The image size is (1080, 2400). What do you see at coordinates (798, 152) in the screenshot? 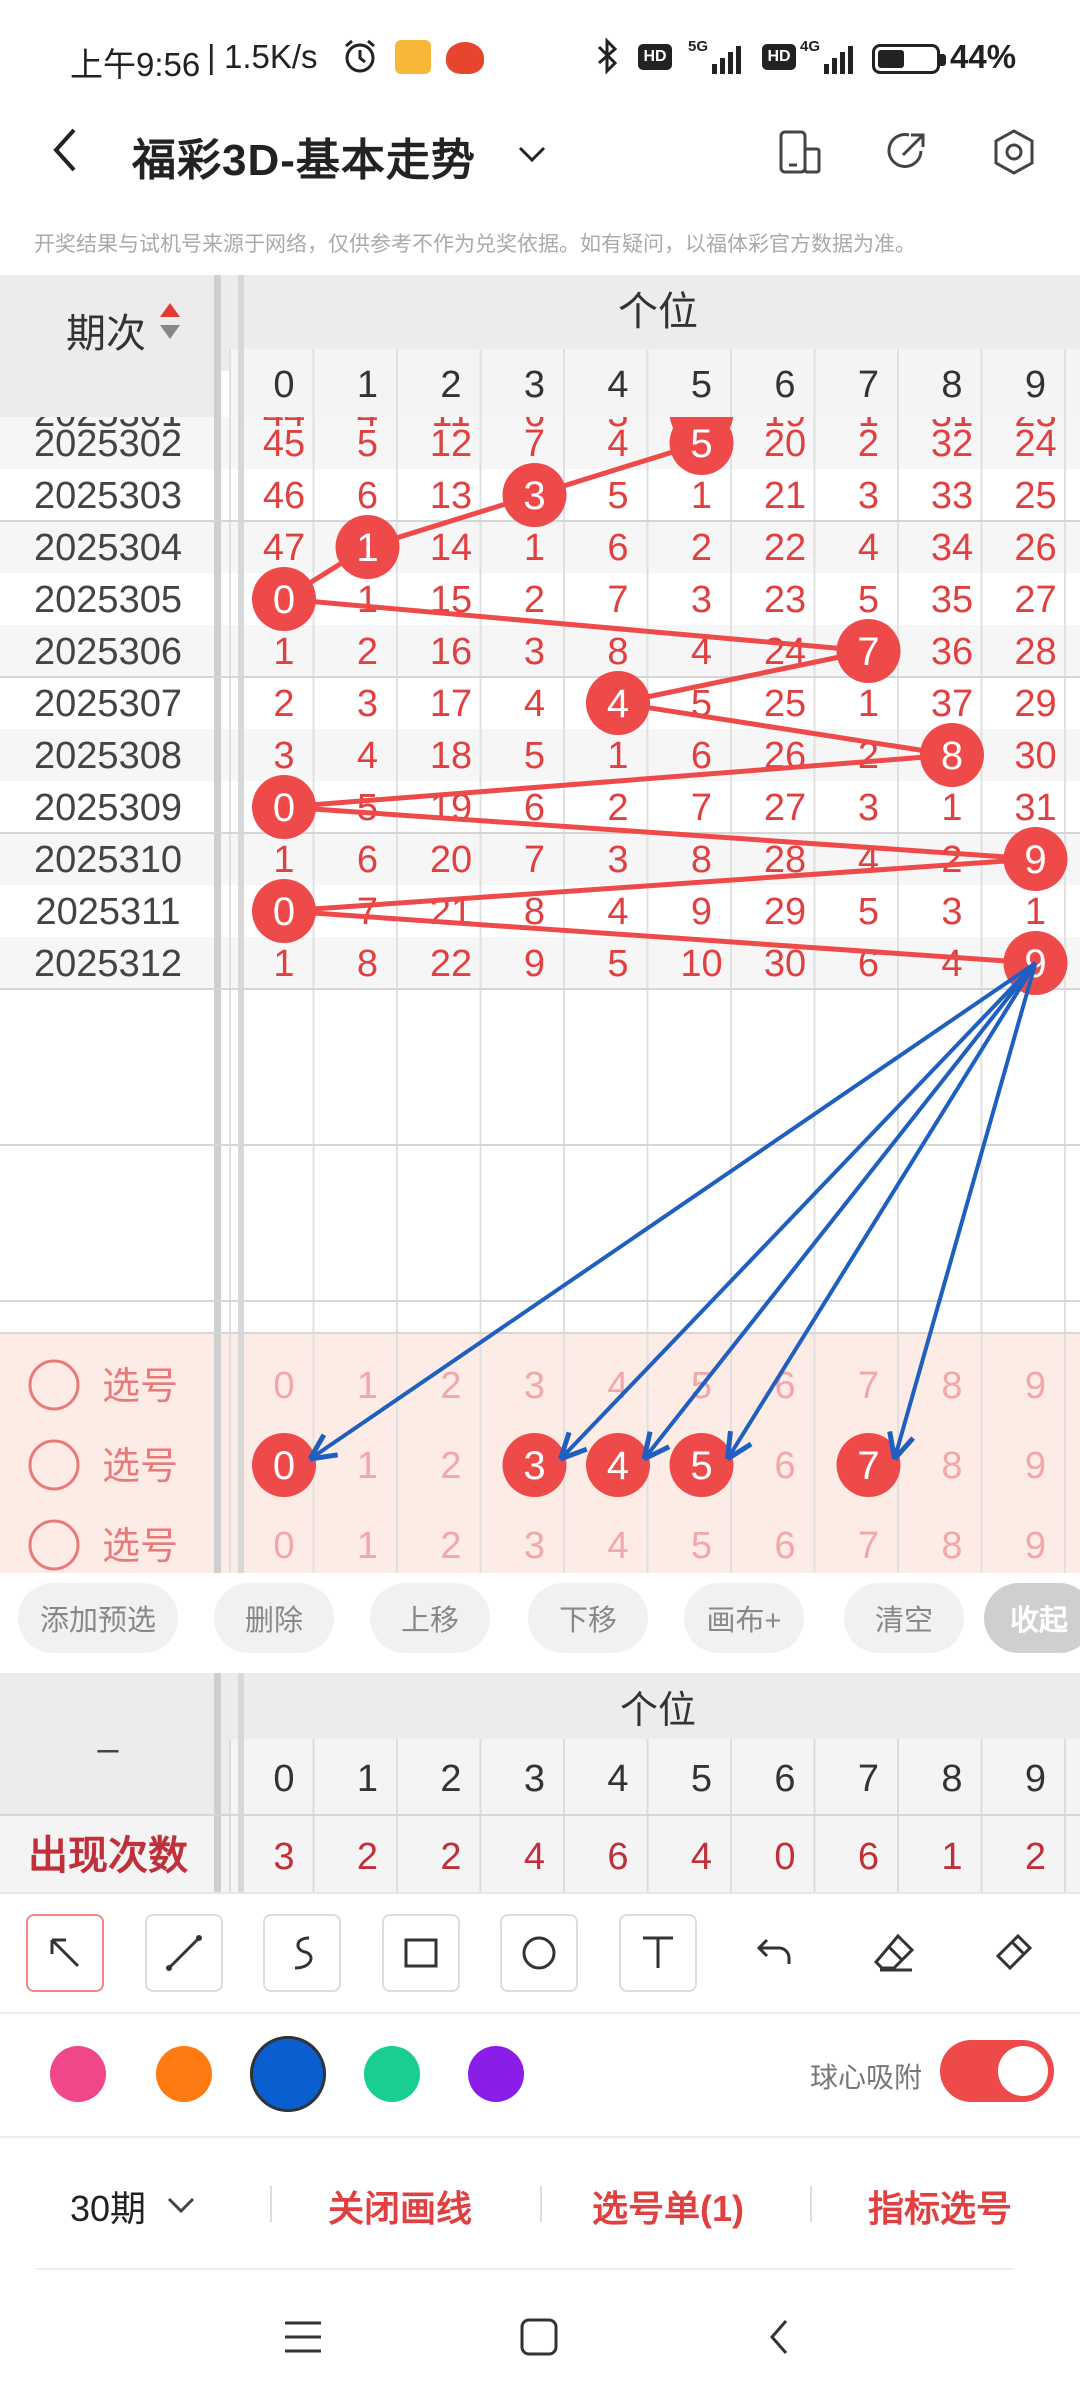
I see `device-switch-icon` at bounding box center [798, 152].